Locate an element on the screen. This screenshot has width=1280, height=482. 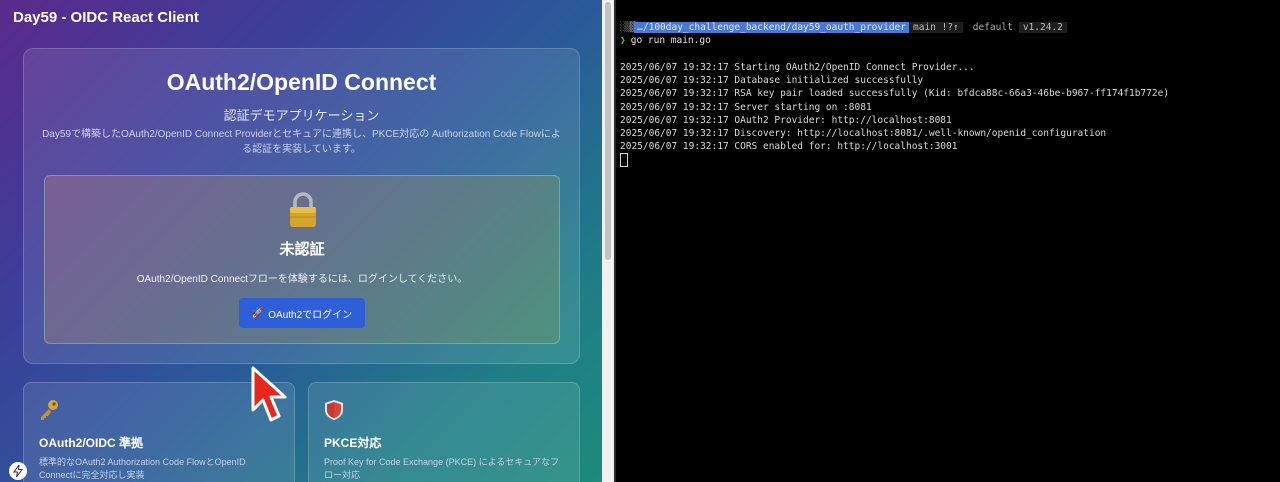
mouse-cursor-icon is located at coordinates (269, 394).